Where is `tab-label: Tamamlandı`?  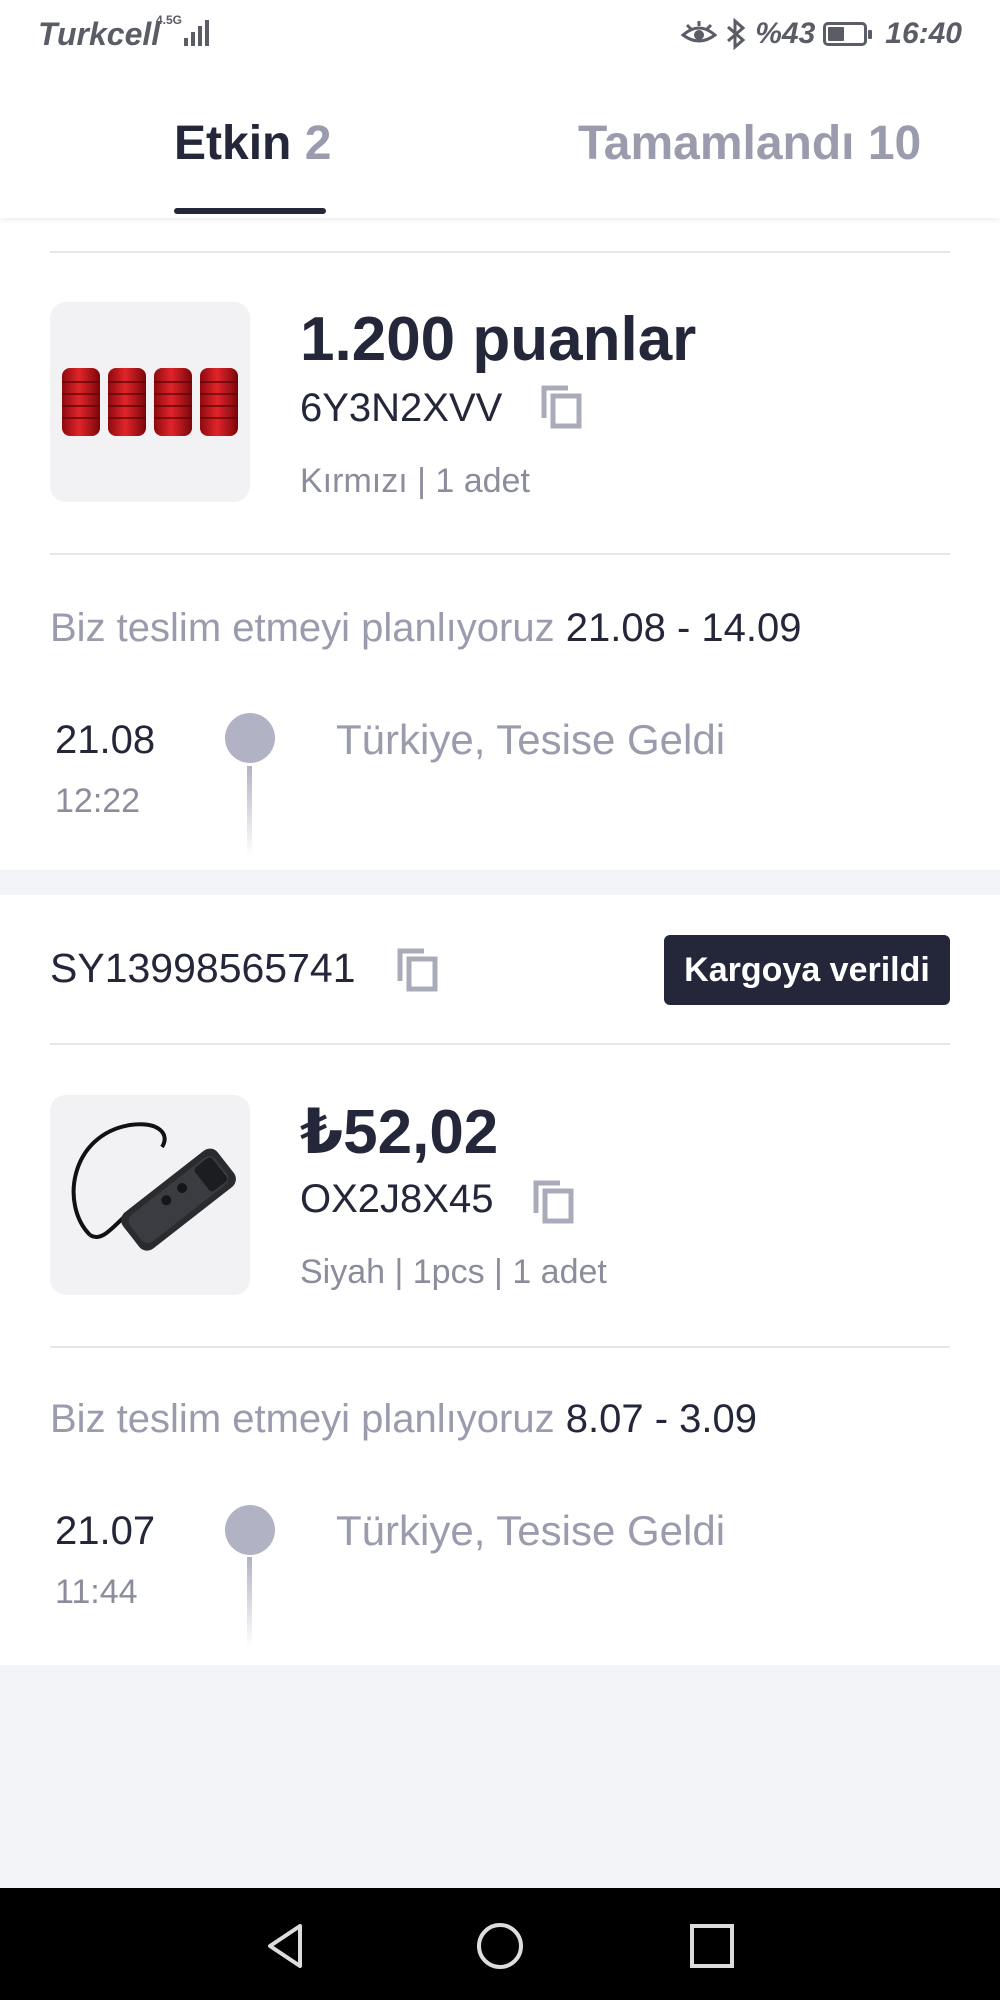
tab-label: Tamamlandı is located at coordinates (716, 143).